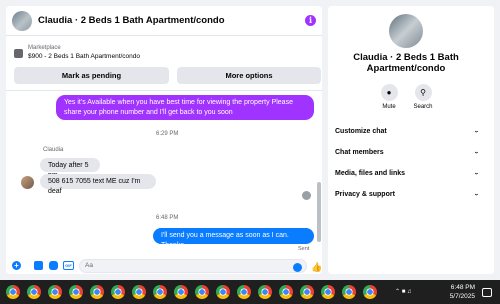 This screenshot has width=500, height=304. What do you see at coordinates (310, 20) in the screenshot?
I see `info-icon: i` at bounding box center [310, 20].